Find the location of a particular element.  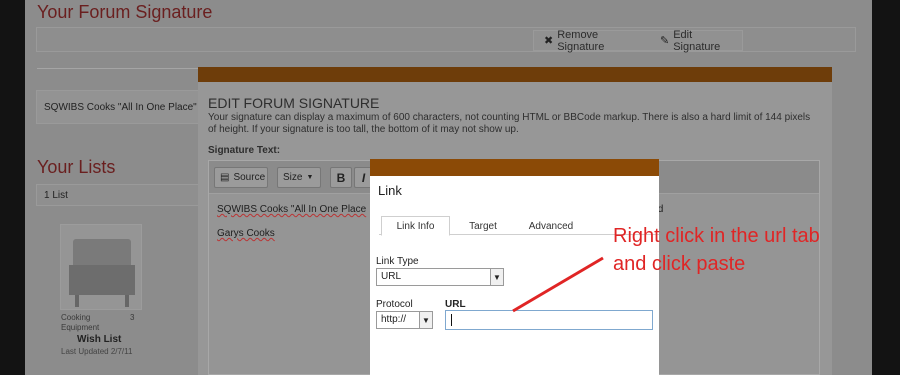

signature-preview-text: SQWIBS Cooks "All In One Place" is located at coordinates (120, 107).